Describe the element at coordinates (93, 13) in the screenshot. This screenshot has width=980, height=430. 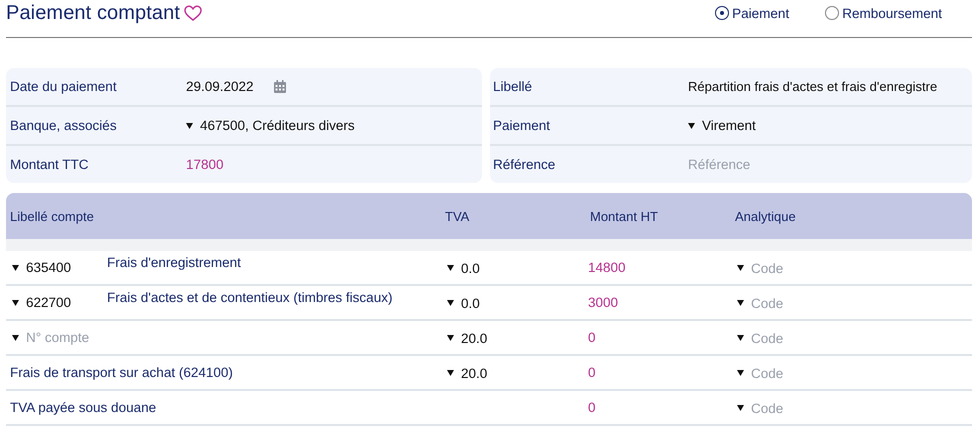
I see `page-title: Paiement comptant` at that location.